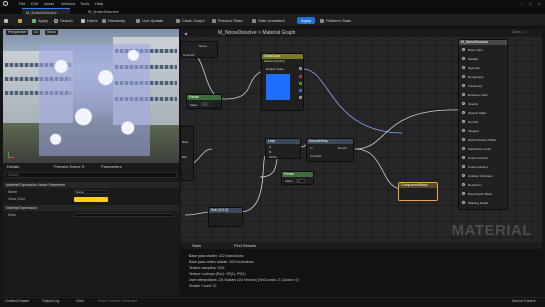 This screenshot has height=307, width=545. What do you see at coordinates (300, 181) in the screenshot?
I see `param2-value-field: 2` at bounding box center [300, 181].